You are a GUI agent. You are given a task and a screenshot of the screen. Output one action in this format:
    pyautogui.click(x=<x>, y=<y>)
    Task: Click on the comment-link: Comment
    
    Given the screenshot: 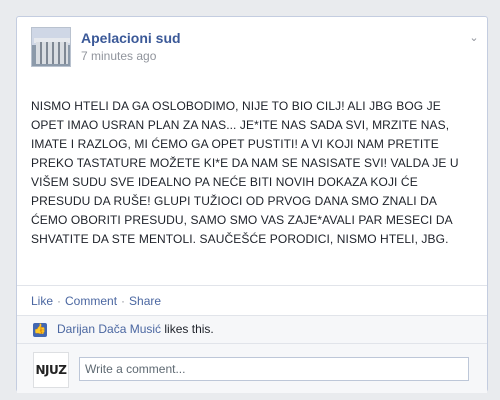 What is the action you would take?
    pyautogui.click(x=91, y=301)
    